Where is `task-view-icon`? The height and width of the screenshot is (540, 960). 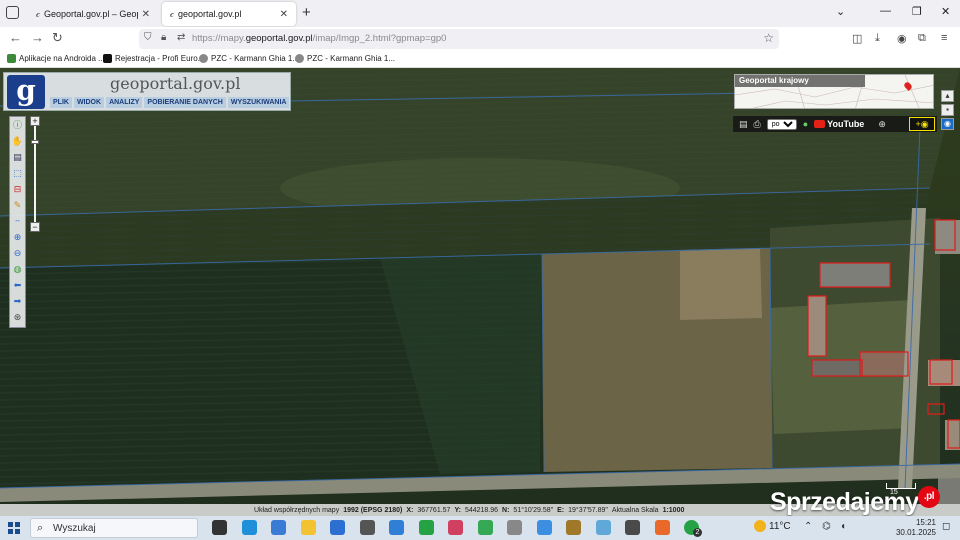
task-view-icon is located at coordinates (219, 527).